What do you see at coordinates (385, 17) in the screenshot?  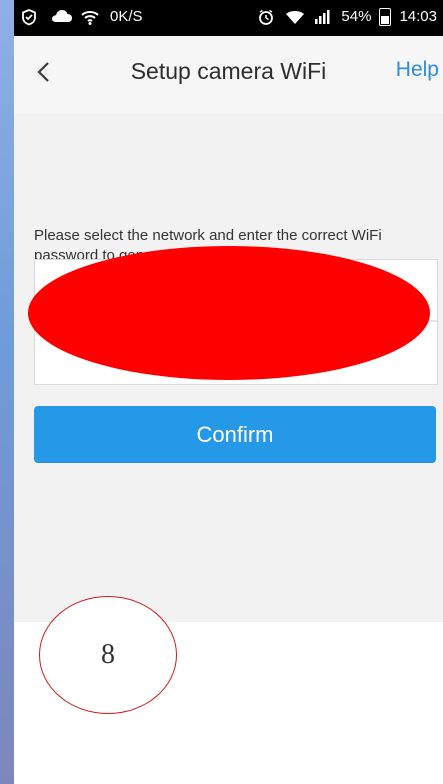 I see `battery-icon` at bounding box center [385, 17].